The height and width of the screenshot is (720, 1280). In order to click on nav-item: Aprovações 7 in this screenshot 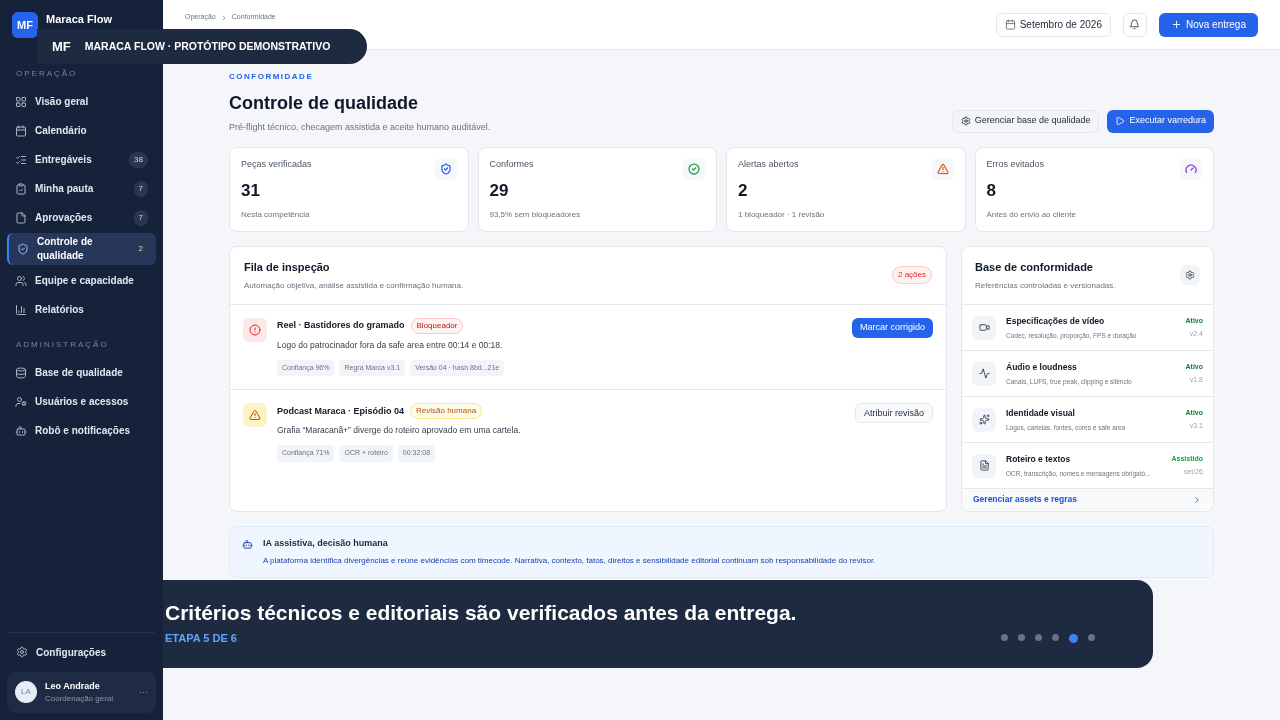, I will do `click(81, 217)`.